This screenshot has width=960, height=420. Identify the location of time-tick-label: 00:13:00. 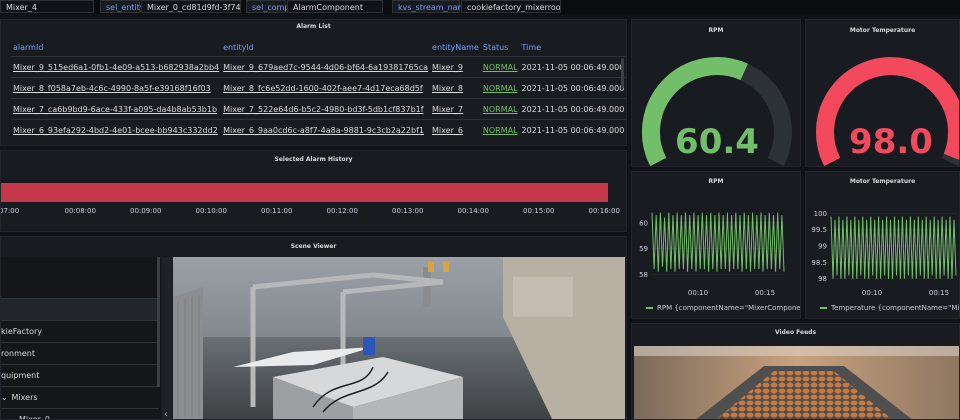
(408, 211).